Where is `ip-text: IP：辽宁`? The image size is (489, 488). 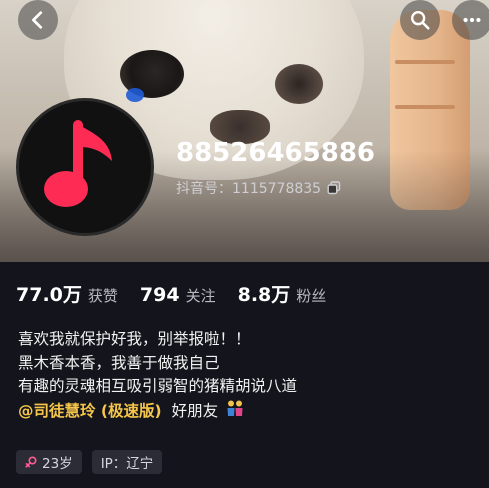 ip-text: IP：辽宁 is located at coordinates (127, 464).